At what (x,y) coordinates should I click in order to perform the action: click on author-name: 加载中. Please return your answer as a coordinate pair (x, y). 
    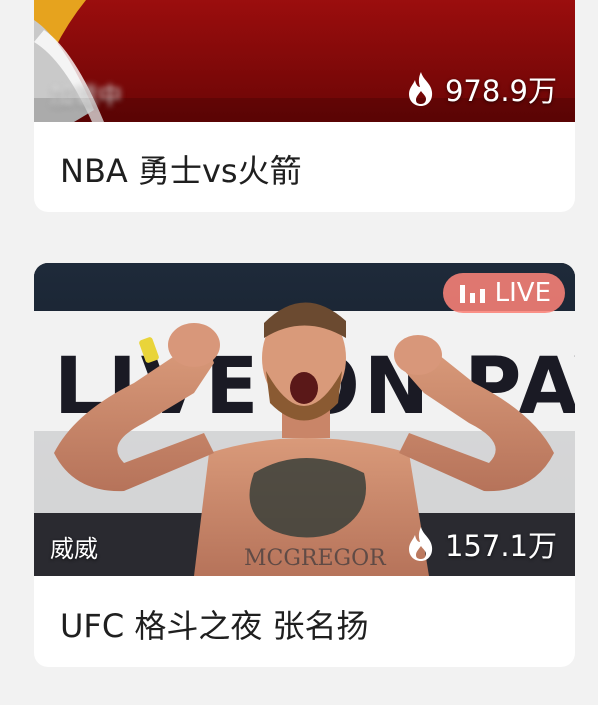
    Looking at the image, I should click on (86, 96).